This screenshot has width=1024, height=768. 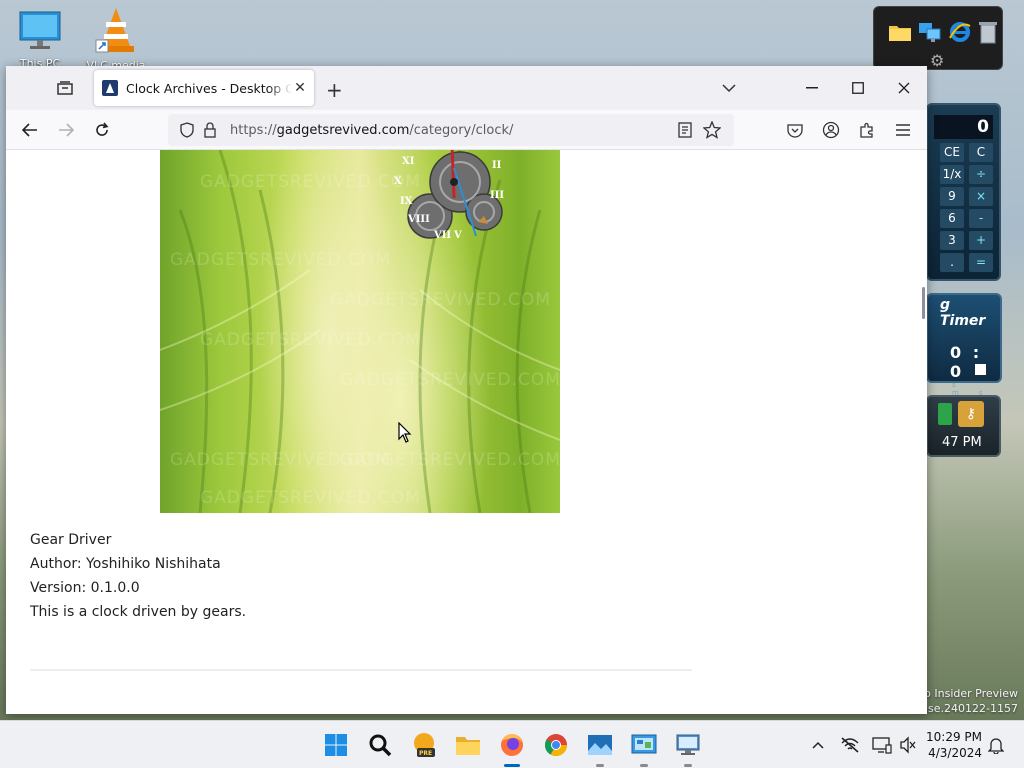 I want to click on search-icon, so click(x=380, y=745).